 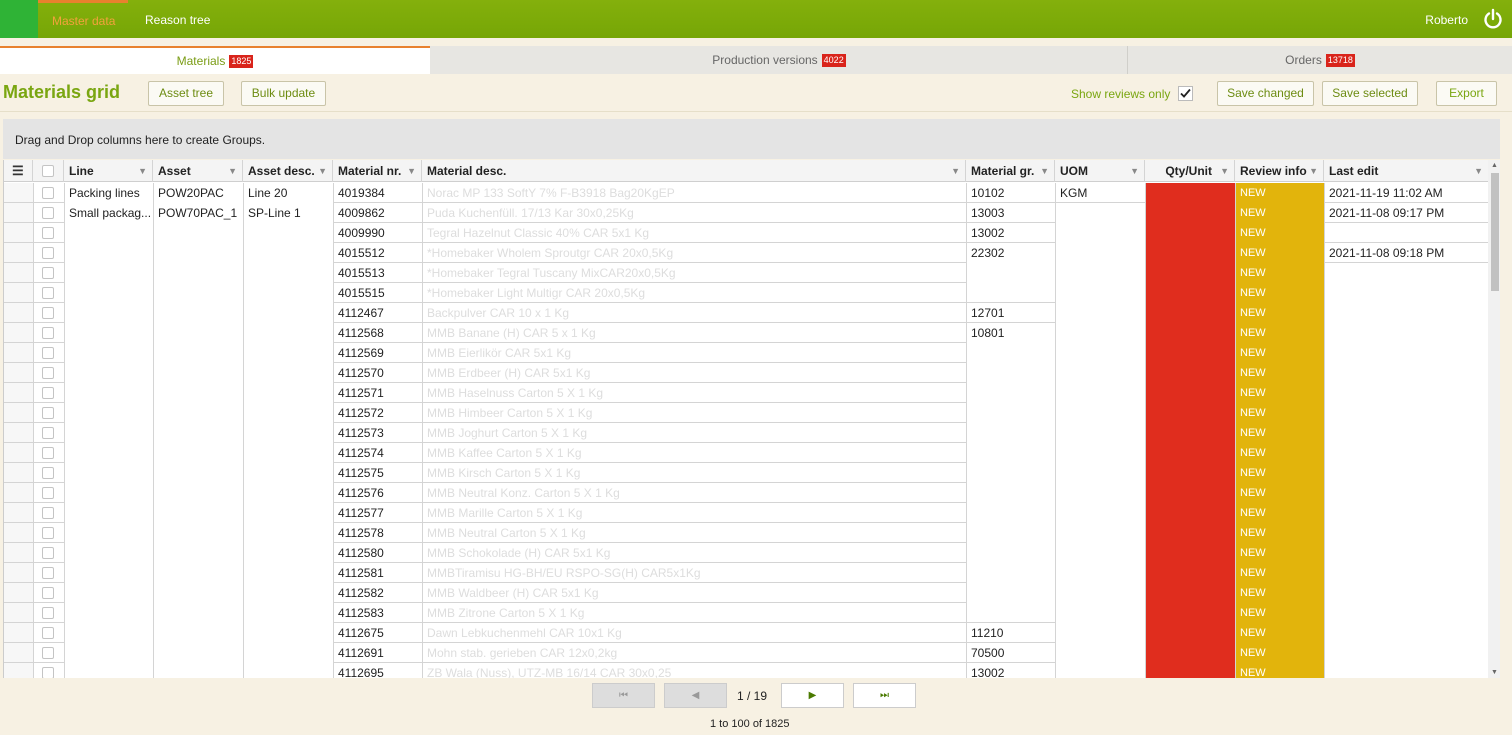 What do you see at coordinates (377, 353) in the screenshot?
I see `cell-material-nr: 4112569` at bounding box center [377, 353].